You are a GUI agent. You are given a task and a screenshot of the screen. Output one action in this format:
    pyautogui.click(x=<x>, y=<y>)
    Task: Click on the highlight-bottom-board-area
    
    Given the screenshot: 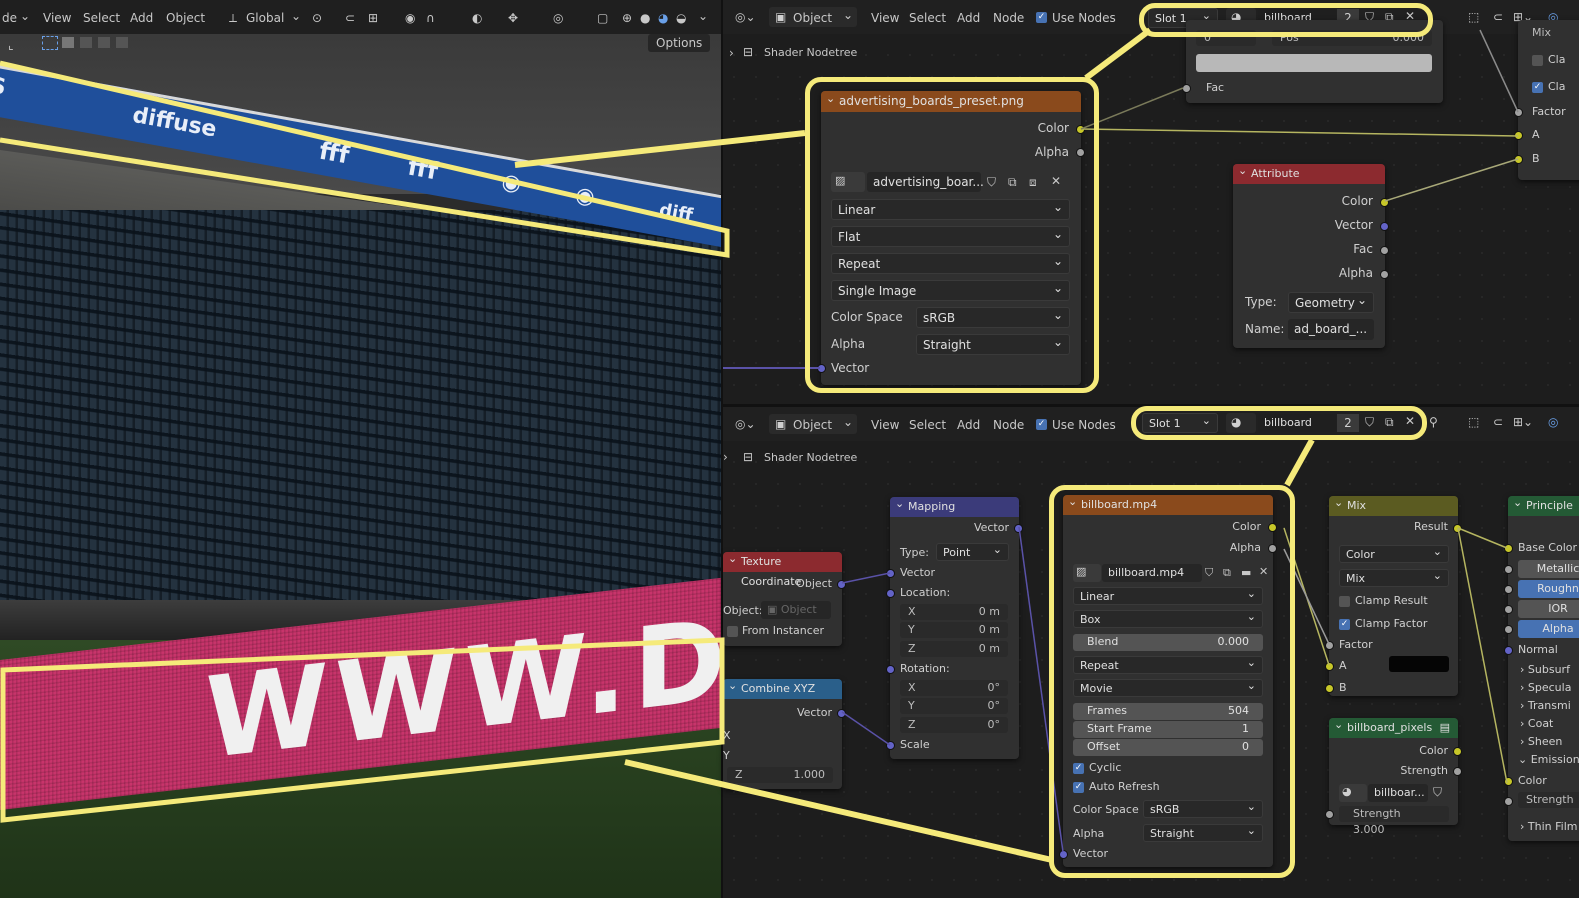 What is the action you would take?
    pyautogui.click(x=365, y=730)
    